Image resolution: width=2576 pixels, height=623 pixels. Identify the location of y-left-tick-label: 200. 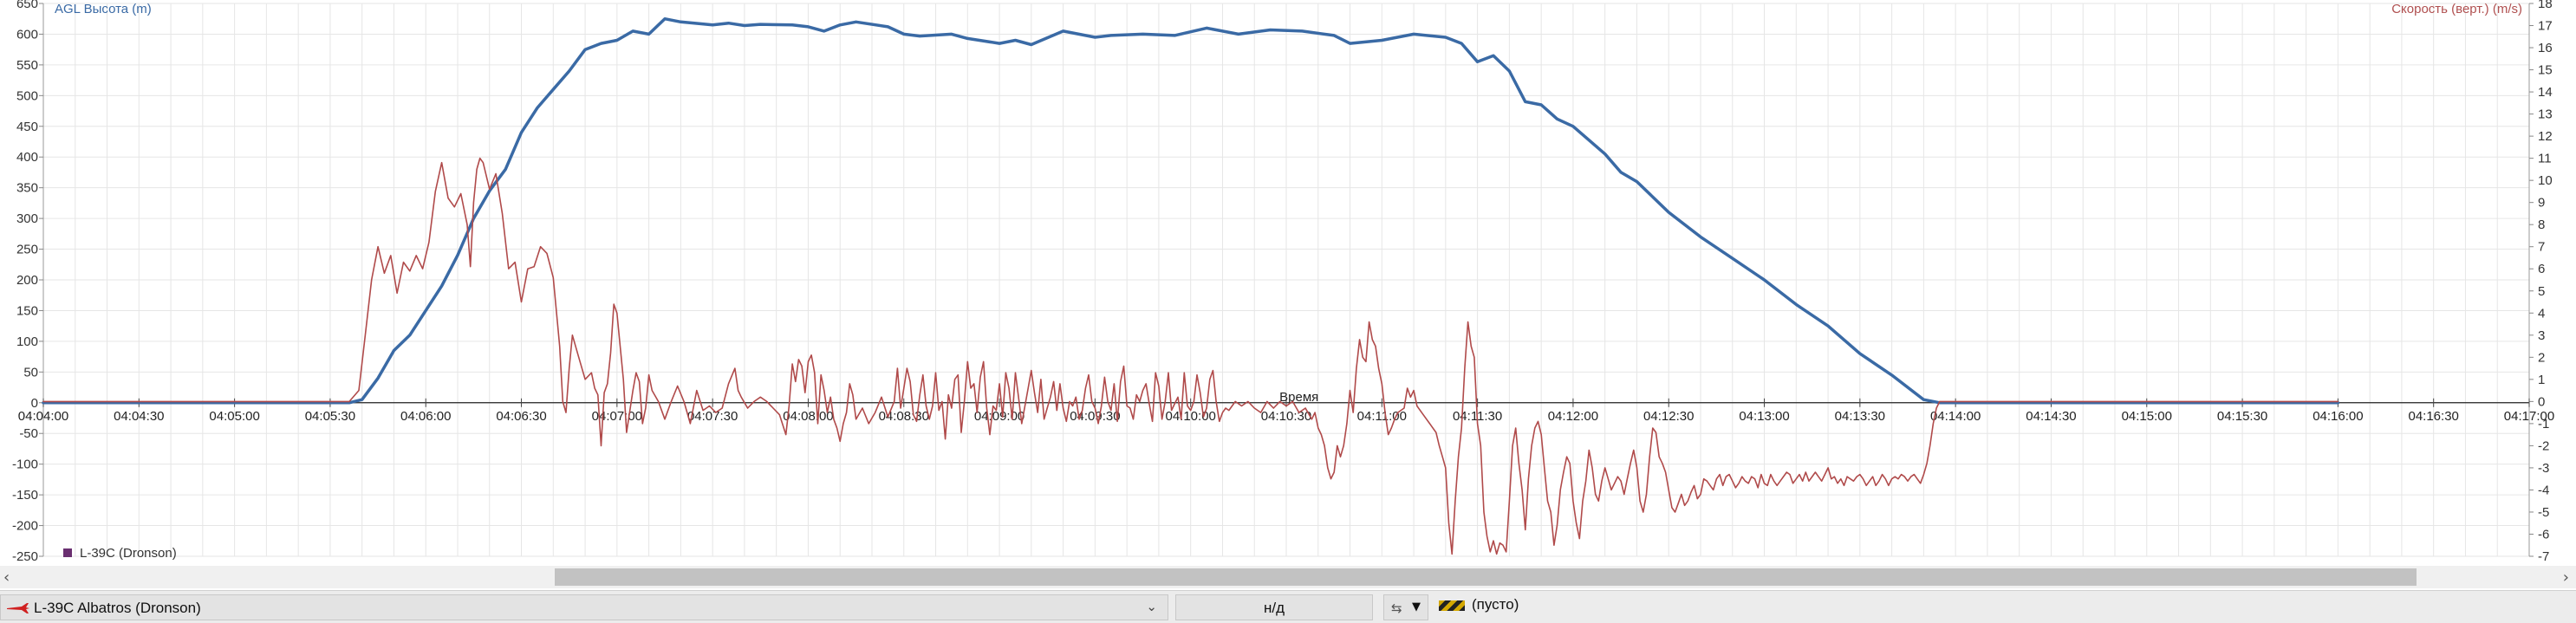
(27, 280).